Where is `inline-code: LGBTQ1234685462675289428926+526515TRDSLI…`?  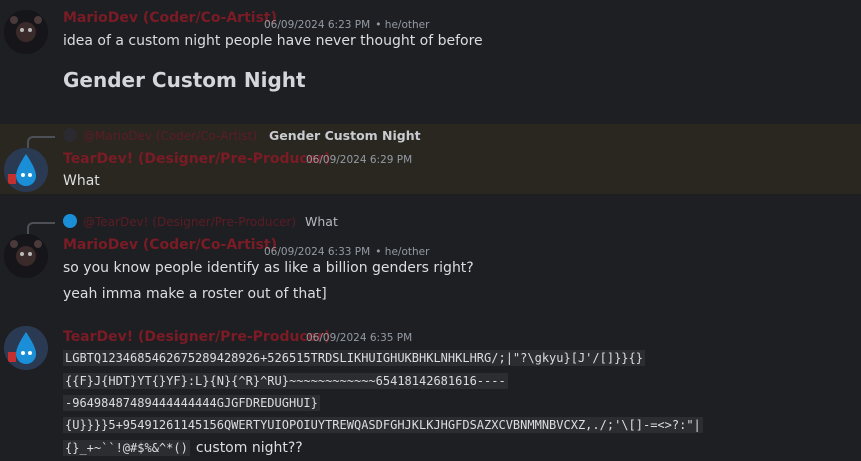
inline-code: LGBTQ1234685462675289428926+526515TRDSLI… is located at coordinates (354, 358).